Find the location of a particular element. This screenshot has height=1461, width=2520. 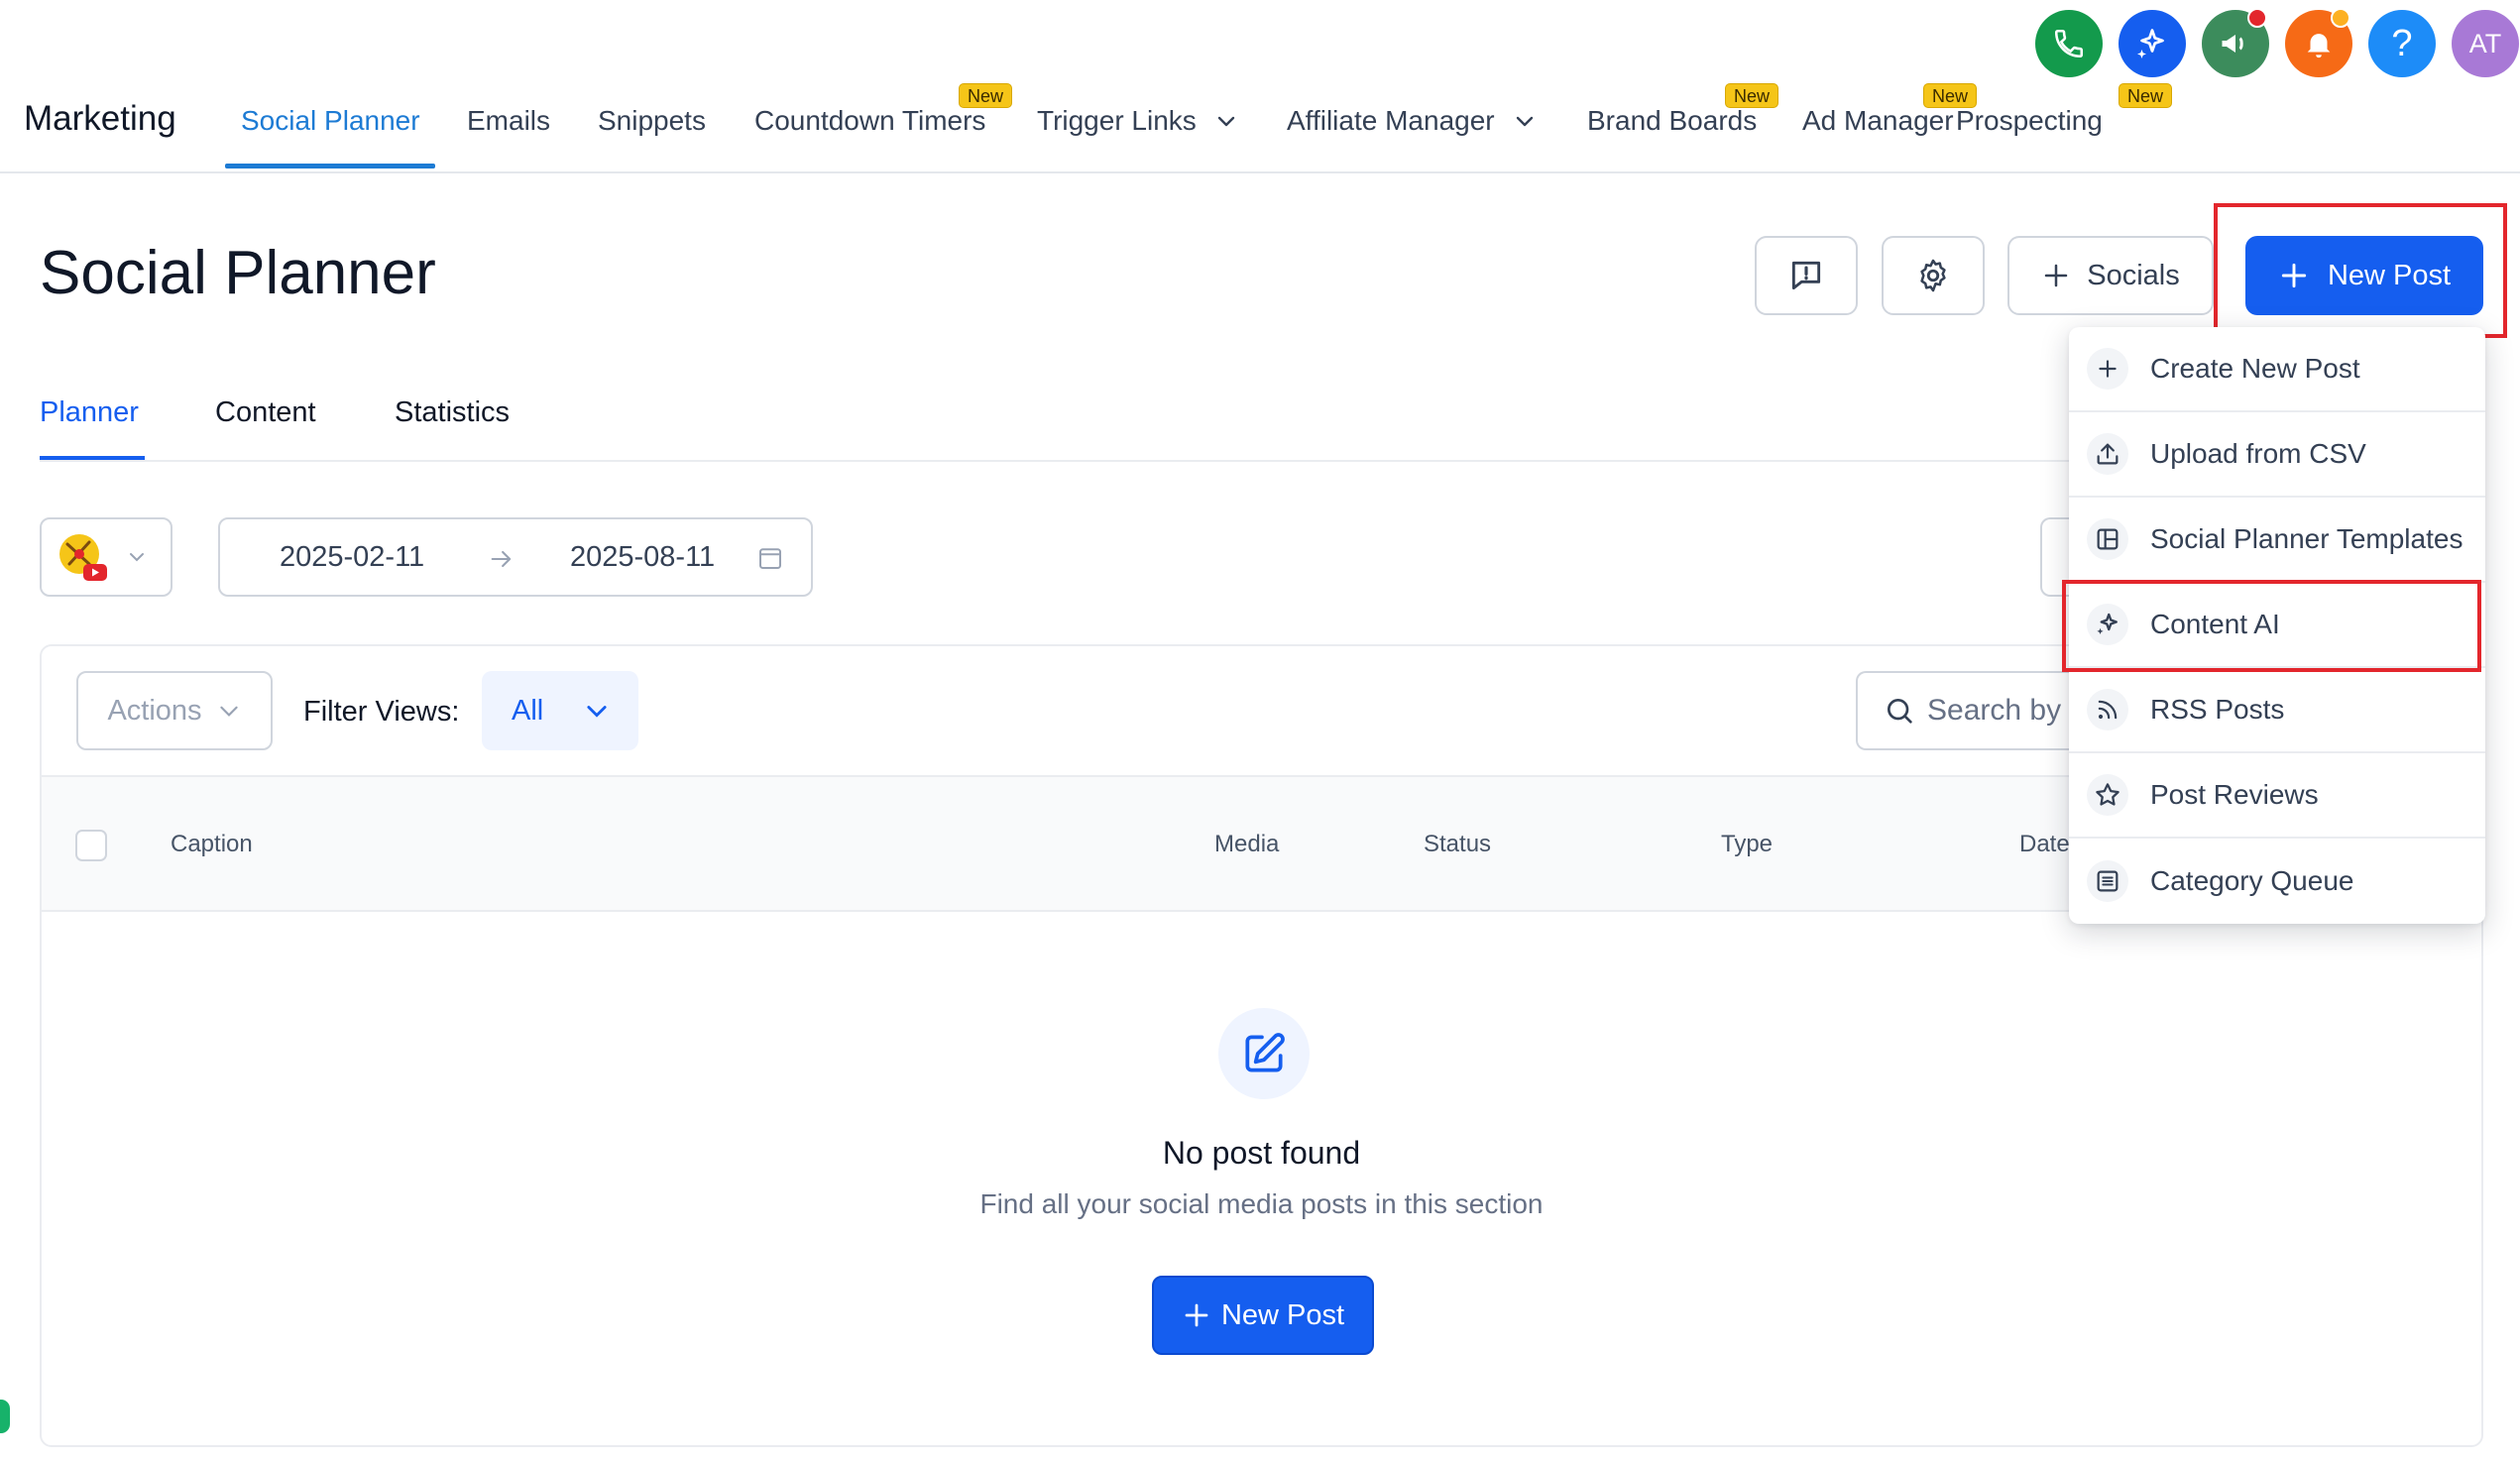

page-title: Social Planner is located at coordinates (238, 273).